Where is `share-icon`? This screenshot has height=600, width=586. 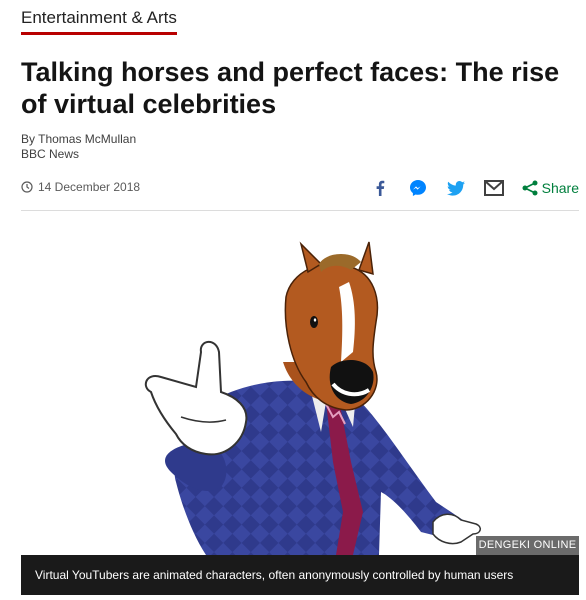 share-icon is located at coordinates (530, 188).